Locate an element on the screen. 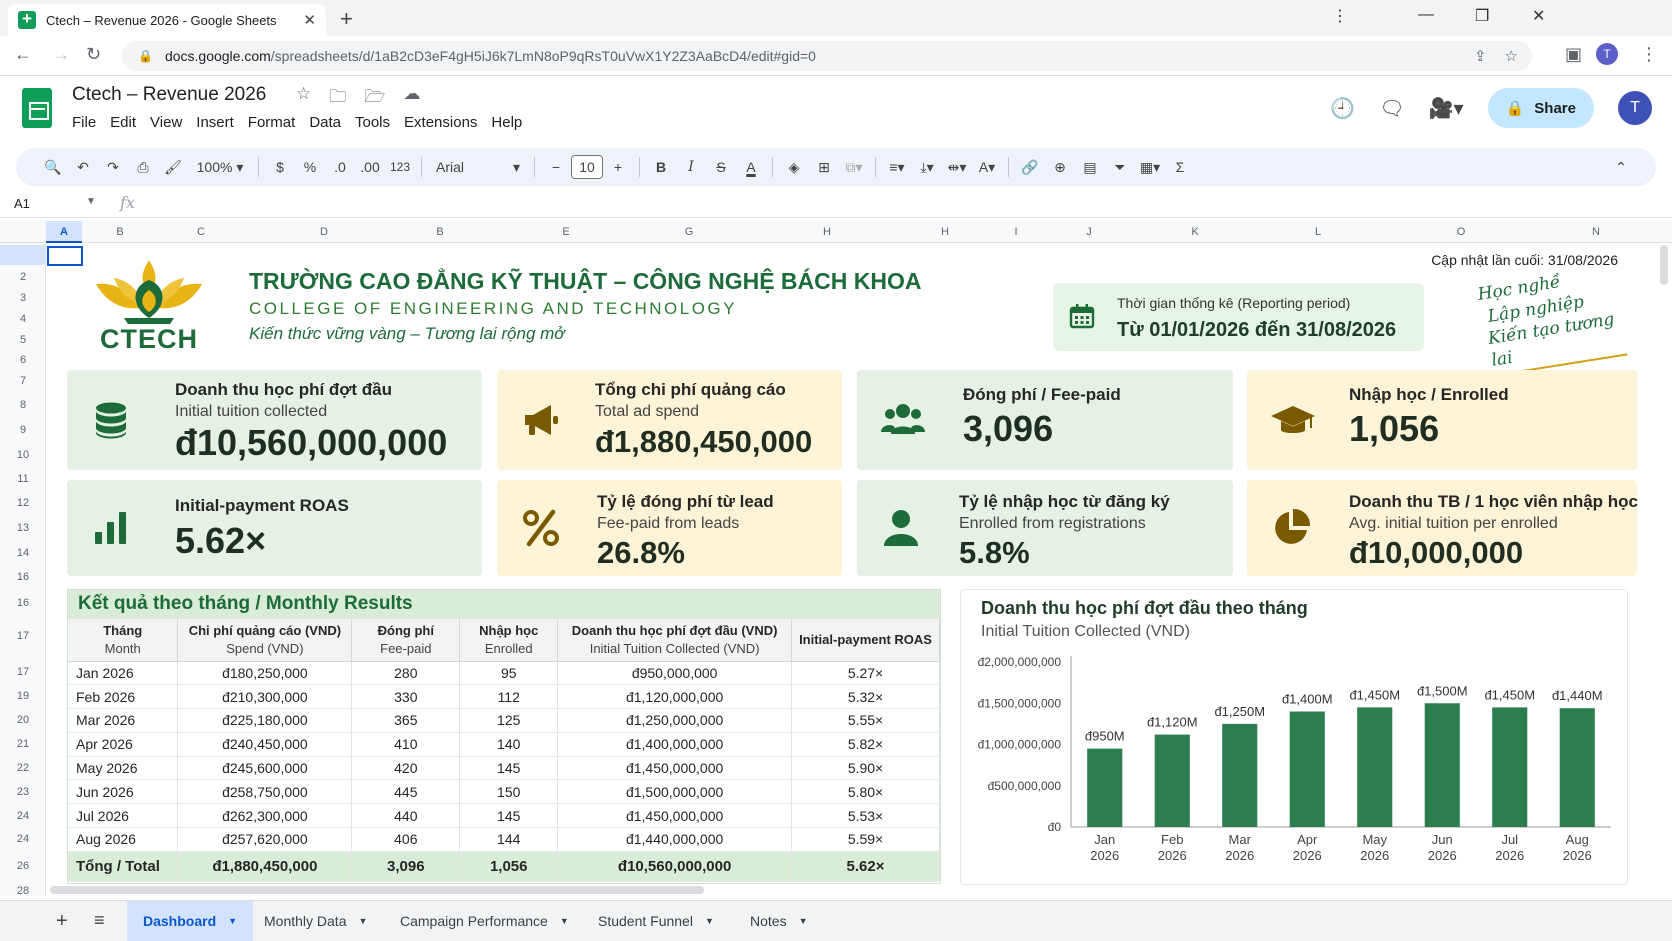  column-header: I is located at coordinates (1015, 232).